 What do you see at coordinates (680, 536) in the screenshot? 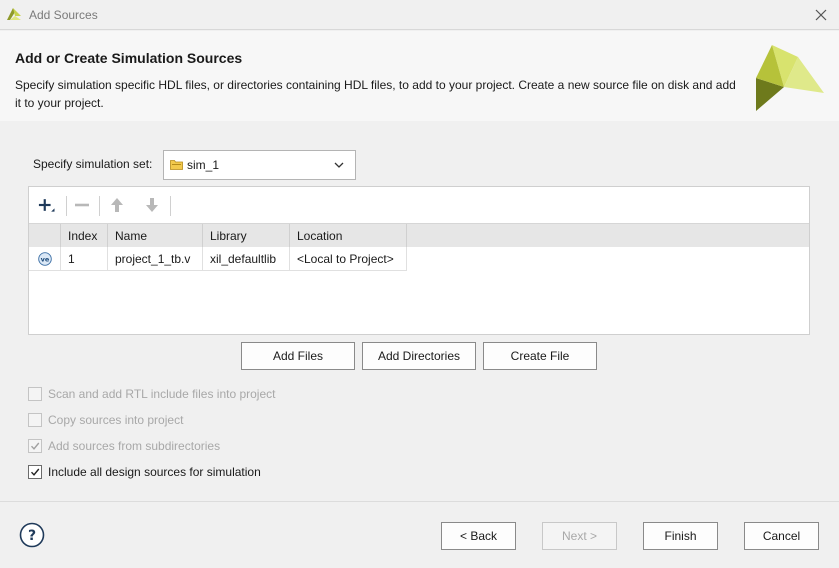
I see `finish-button: Finish` at bounding box center [680, 536].